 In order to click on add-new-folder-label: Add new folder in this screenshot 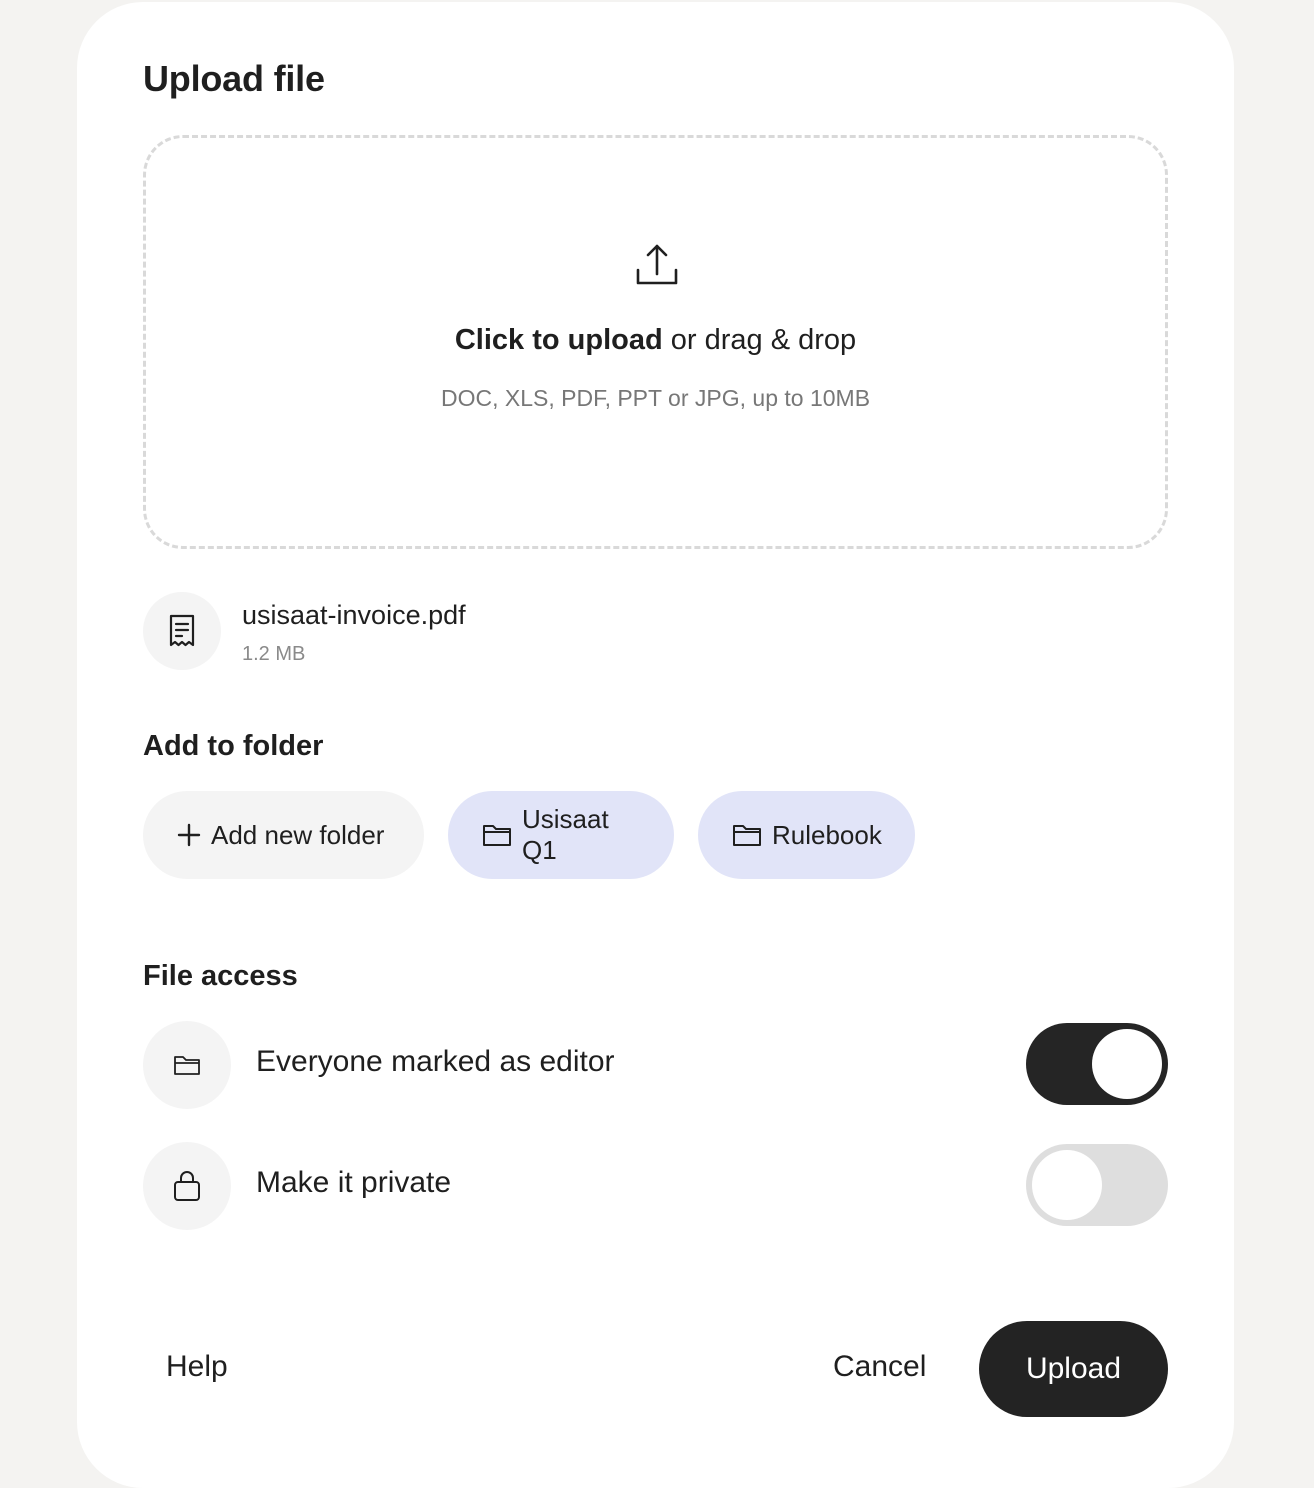, I will do `click(298, 834)`.